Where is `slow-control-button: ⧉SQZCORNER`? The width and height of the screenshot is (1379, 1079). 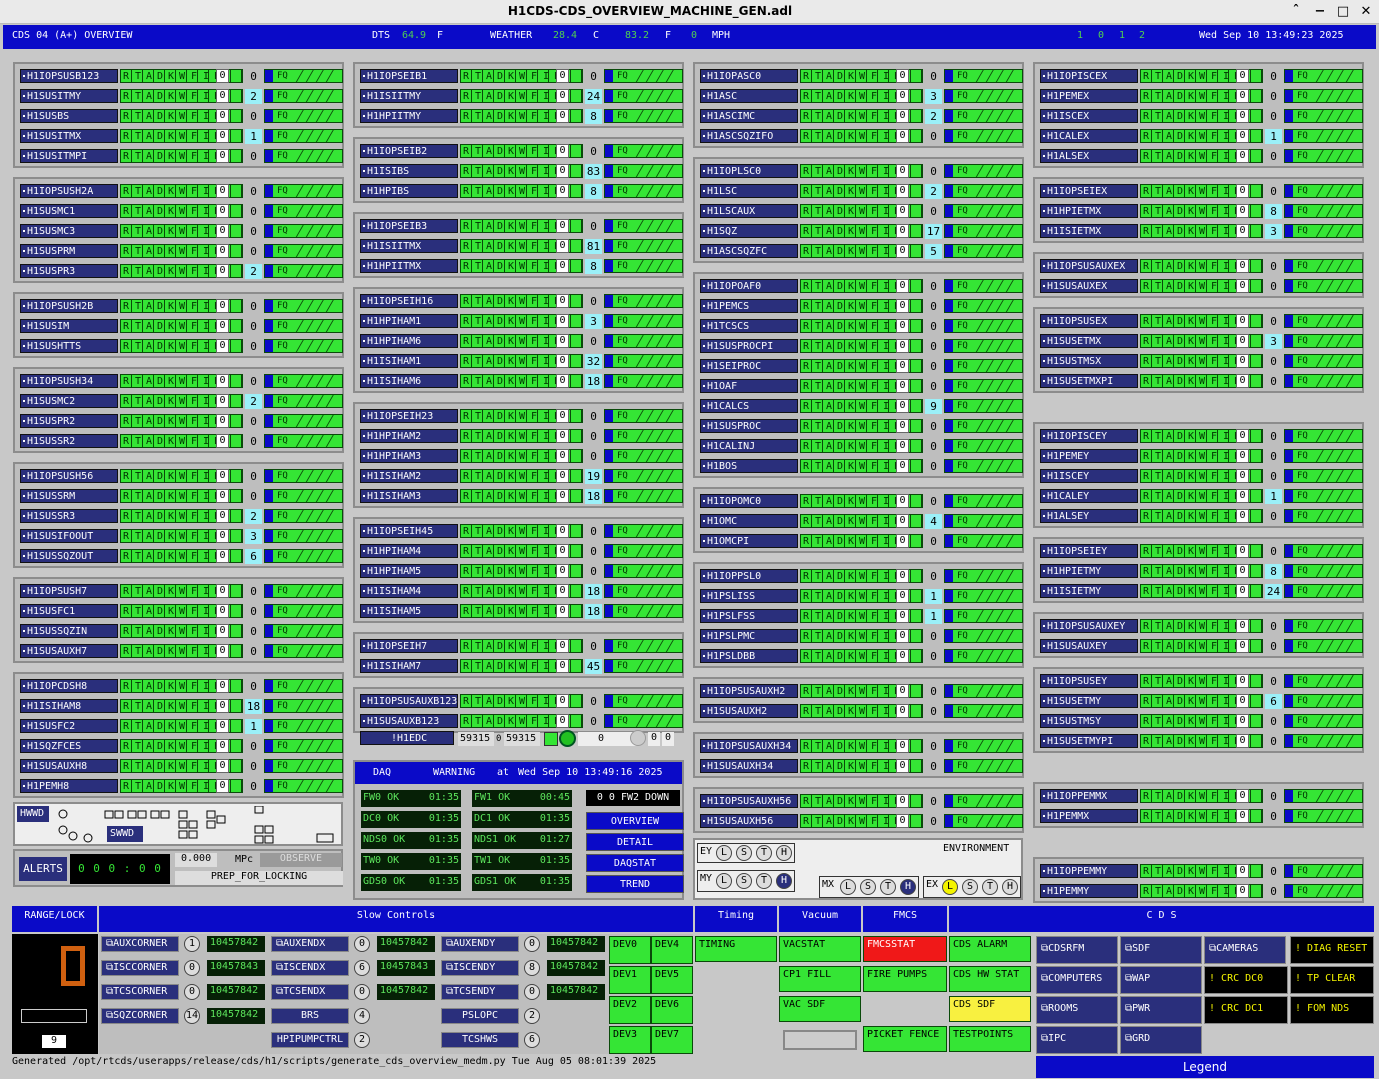 slow-control-button: ⧉SQZCORNER is located at coordinates (140, 1016).